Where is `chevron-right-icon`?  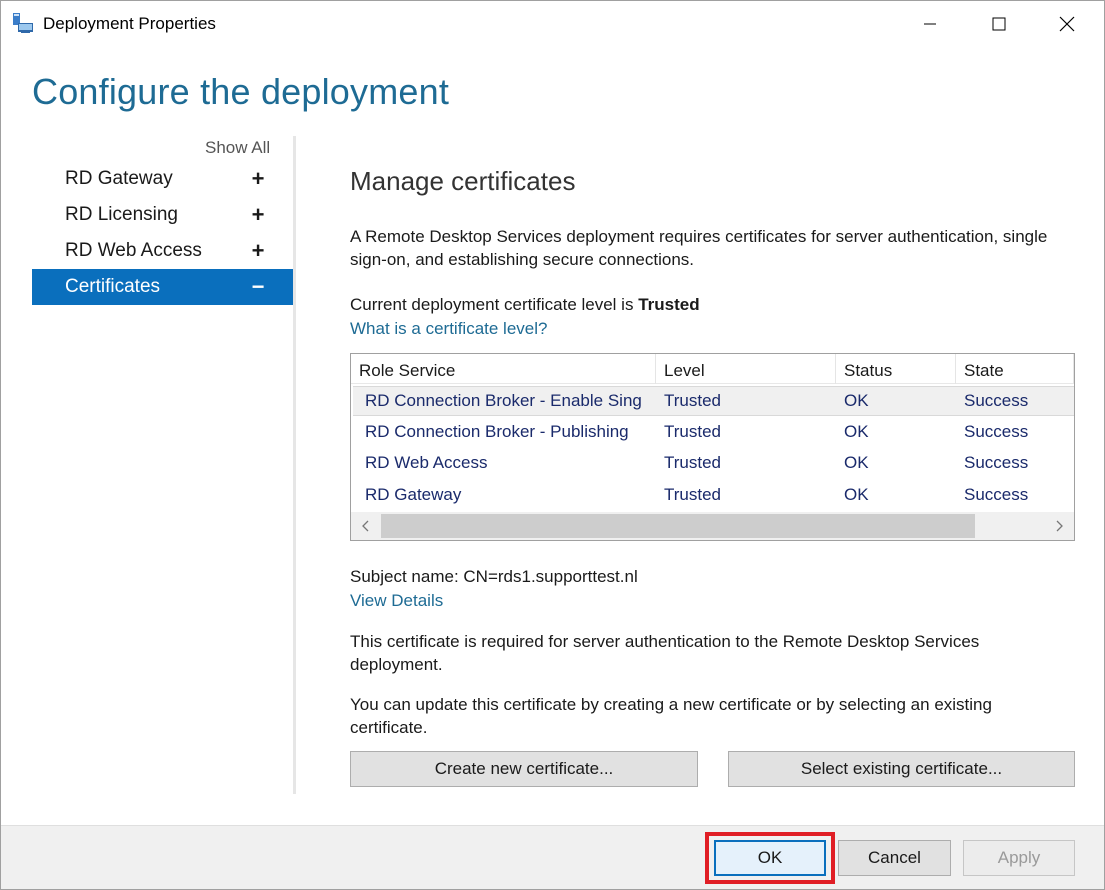 chevron-right-icon is located at coordinates (1059, 526).